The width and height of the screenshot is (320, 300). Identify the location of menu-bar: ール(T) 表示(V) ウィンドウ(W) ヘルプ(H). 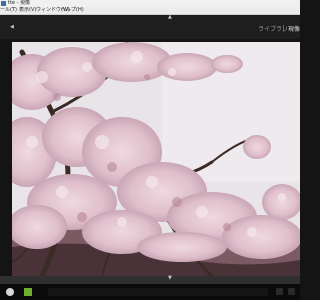
(150, 11).